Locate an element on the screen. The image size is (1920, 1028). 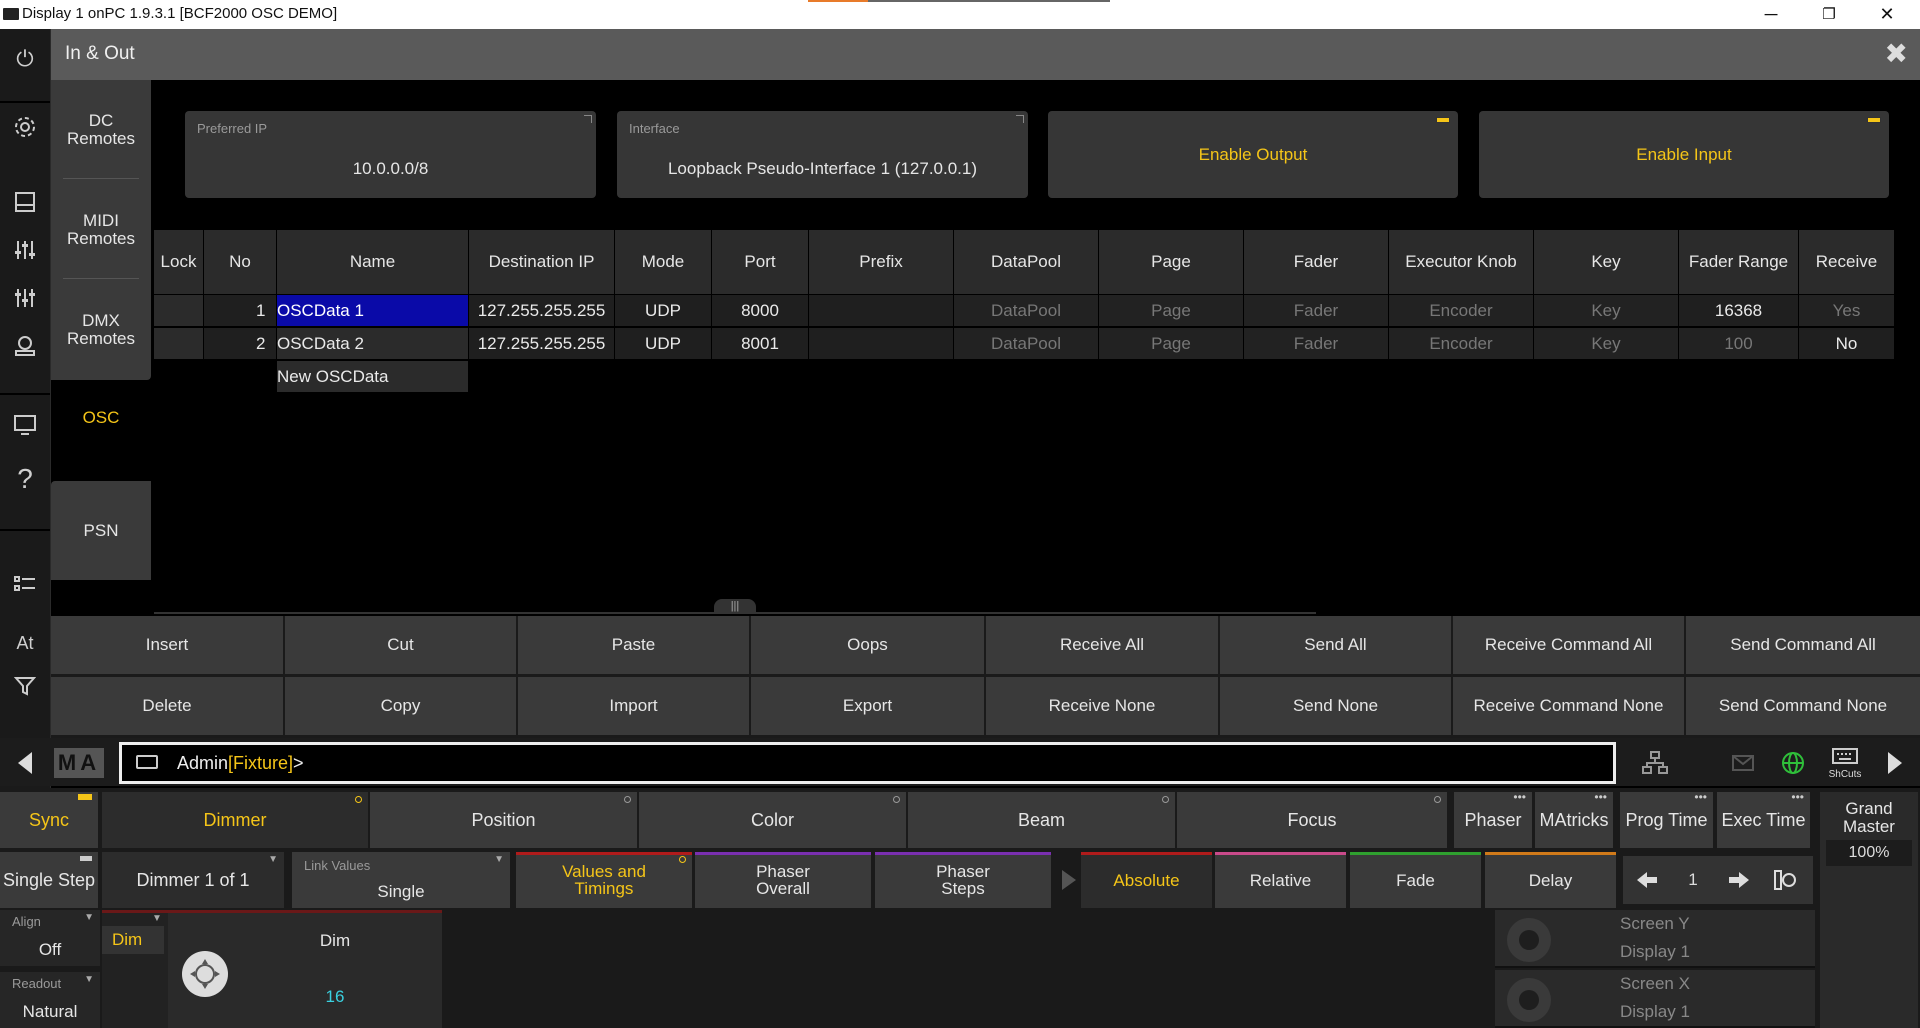
col-key: Key is located at coordinates (1606, 262).